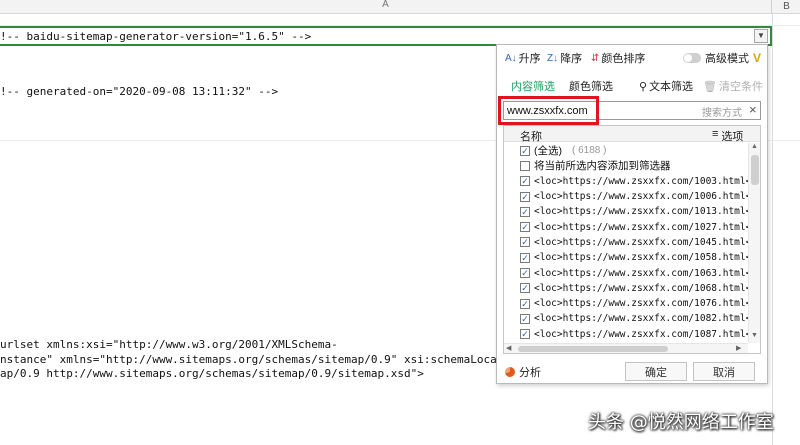 The image size is (800, 445). Describe the element at coordinates (623, 59) in the screenshot. I see `sort-color-label: 颜色排序` at that location.